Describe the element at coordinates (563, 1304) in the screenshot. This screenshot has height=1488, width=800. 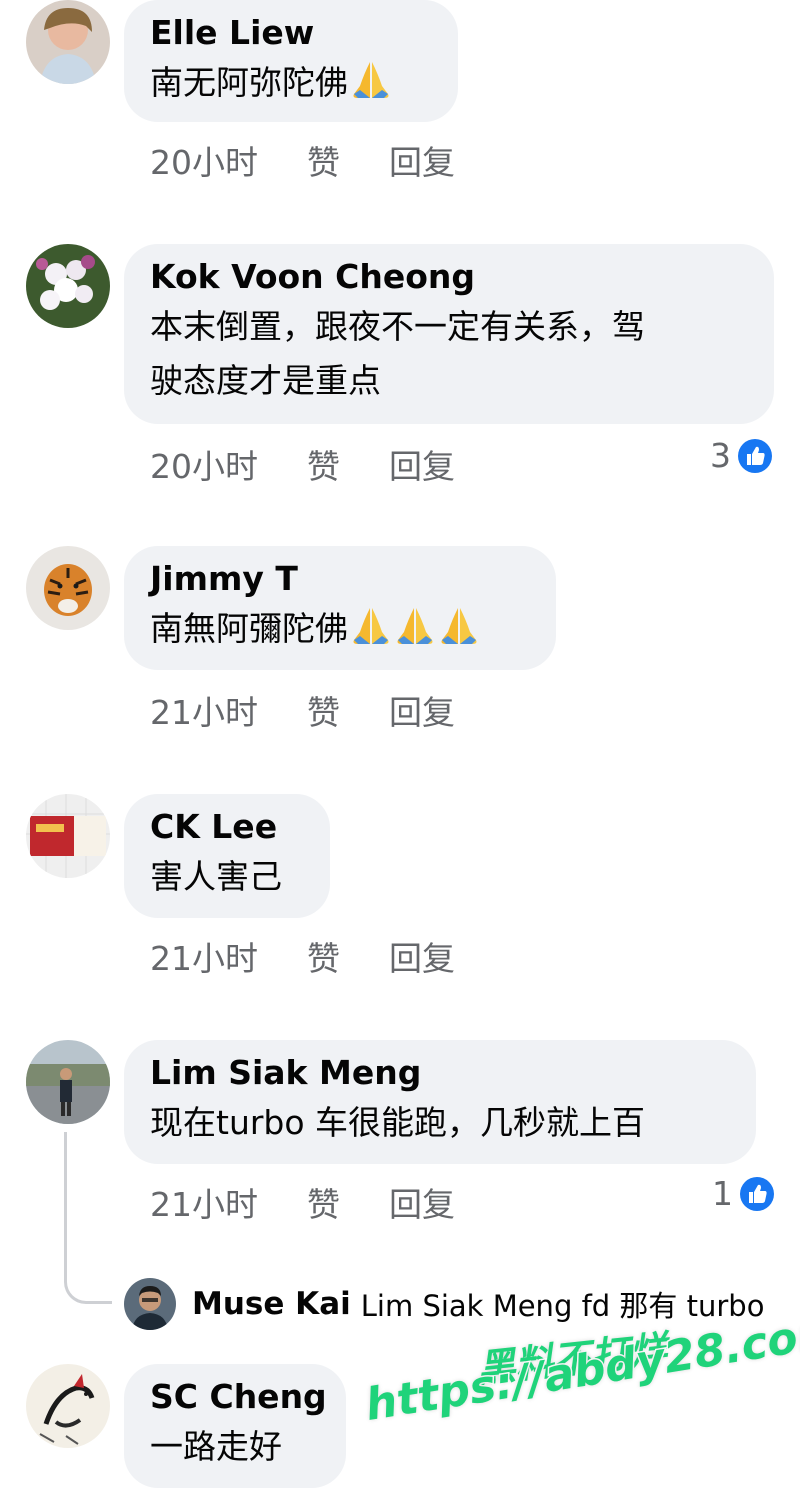
I see `reply-text: Lim Siak Meng fd 那有 turbo` at that location.